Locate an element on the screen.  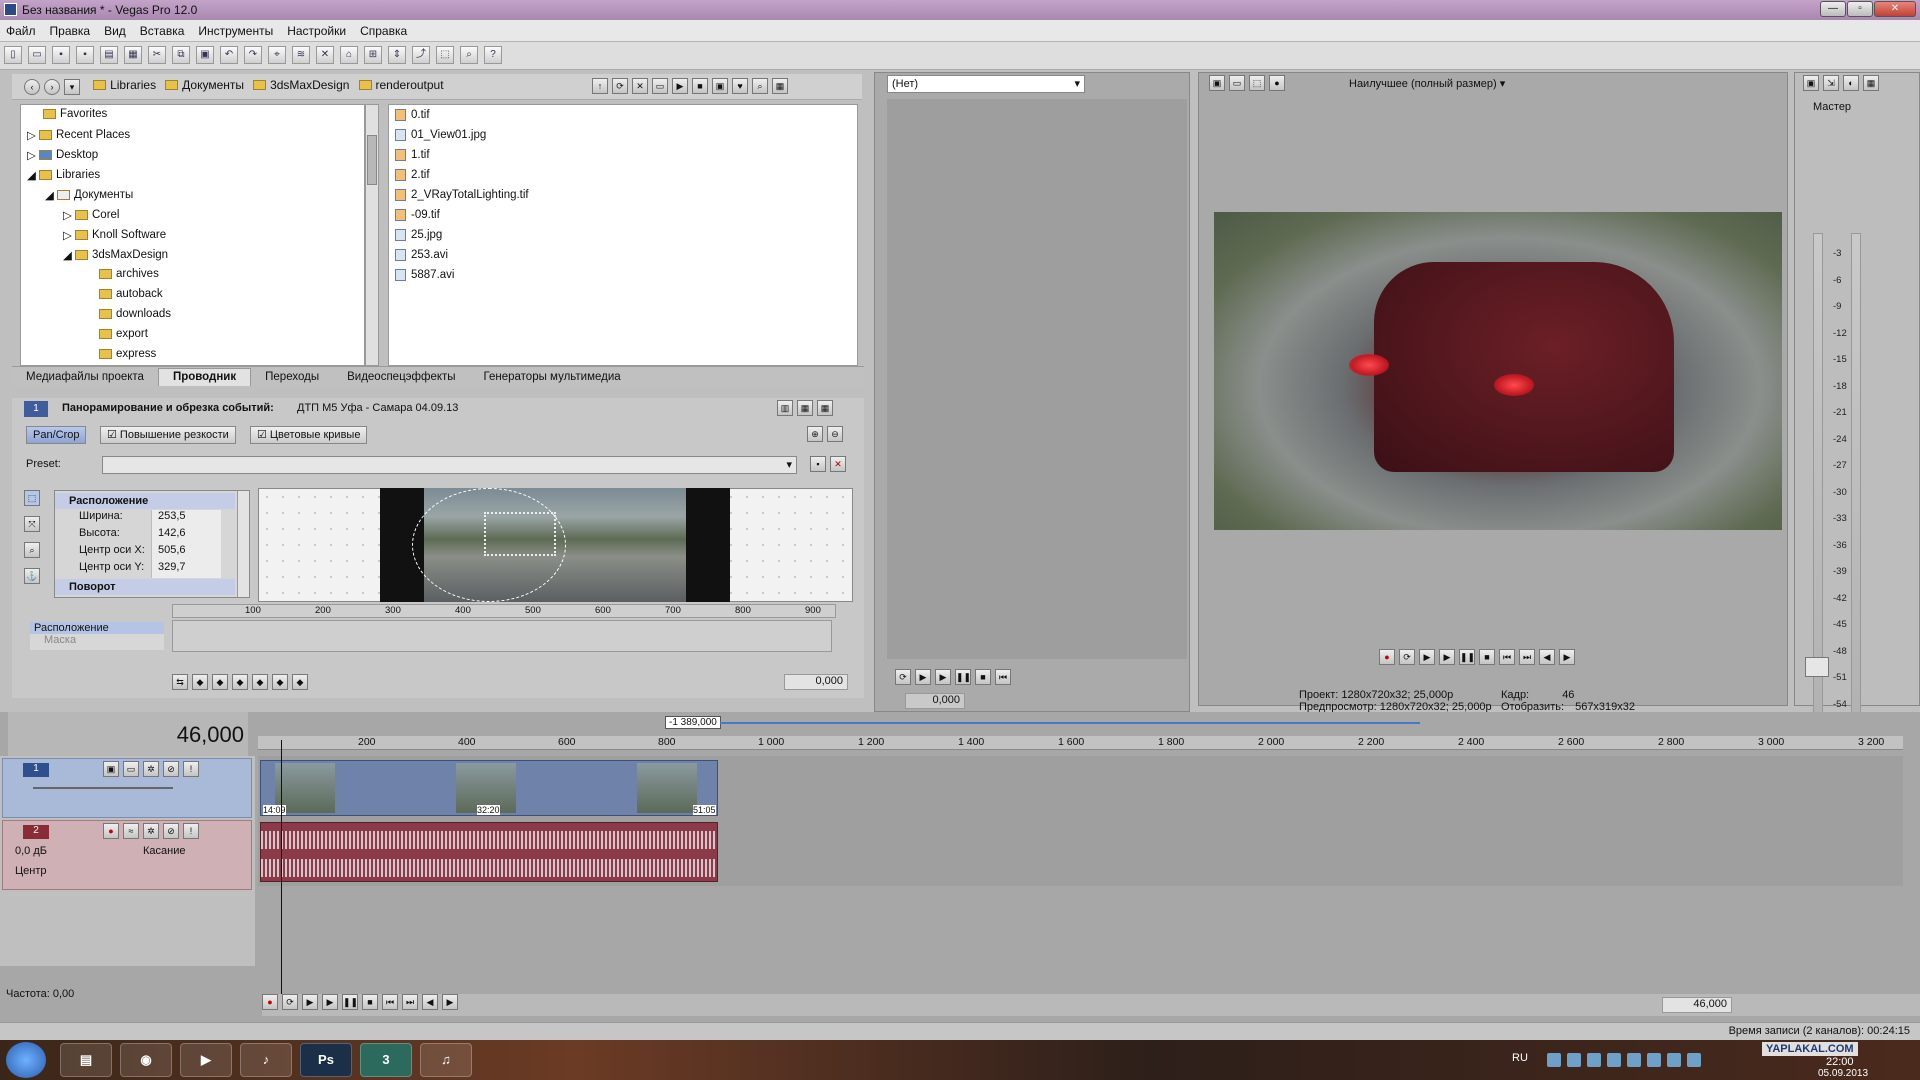
refresh-icon: ⟳ is located at coordinates (620, 86).